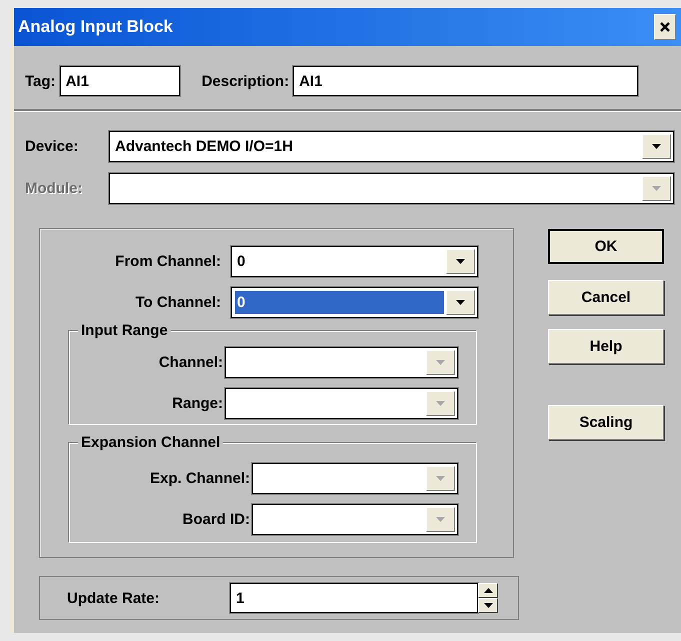  What do you see at coordinates (124, 330) in the screenshot?
I see `group-title: Input Range` at bounding box center [124, 330].